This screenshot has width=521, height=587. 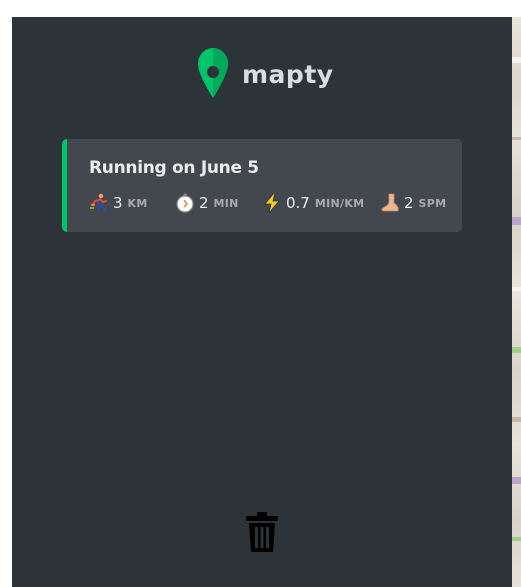 I want to click on foot-icon, so click(x=390, y=202).